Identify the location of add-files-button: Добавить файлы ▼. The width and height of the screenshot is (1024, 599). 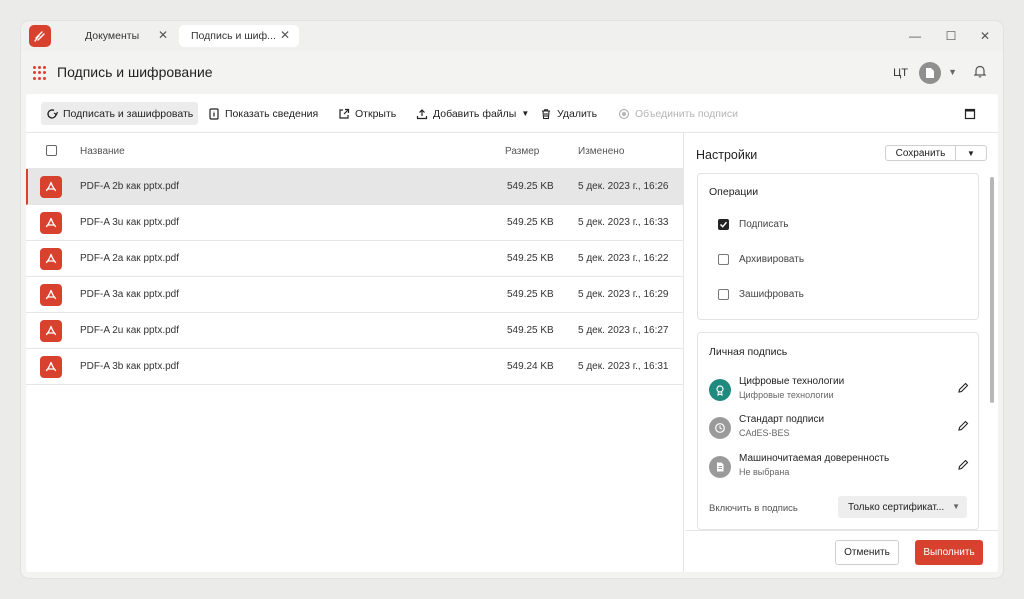
(472, 113).